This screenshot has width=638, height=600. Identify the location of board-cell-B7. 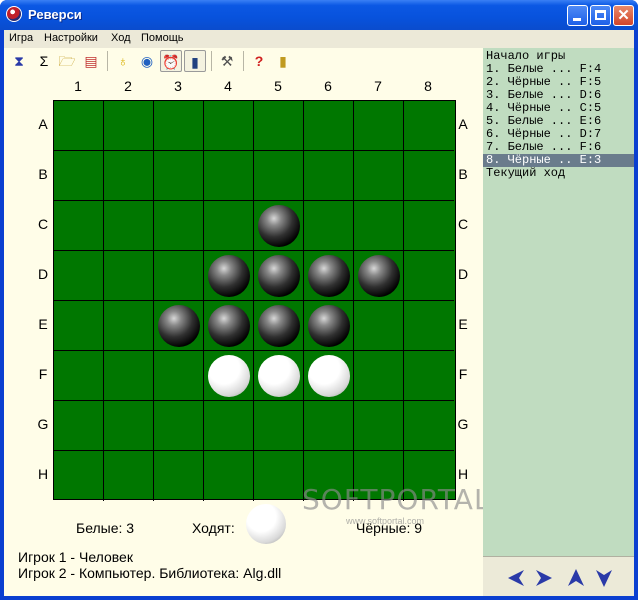
(379, 176).